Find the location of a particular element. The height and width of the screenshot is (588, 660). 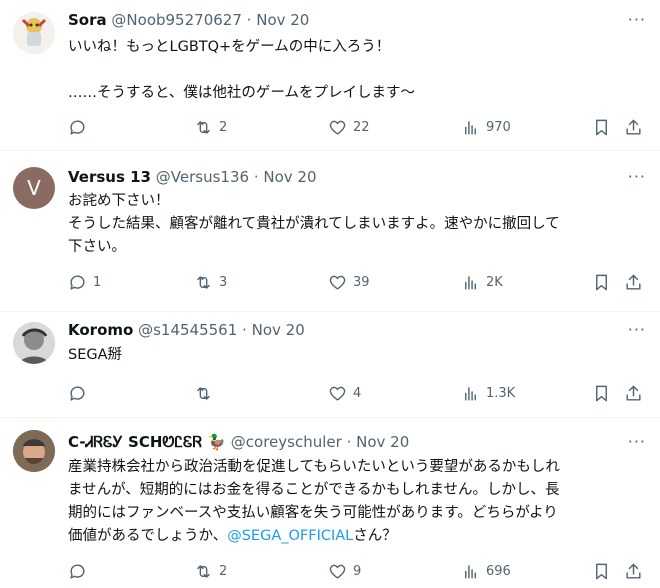

user-handle: @s14545561 is located at coordinates (187, 330).